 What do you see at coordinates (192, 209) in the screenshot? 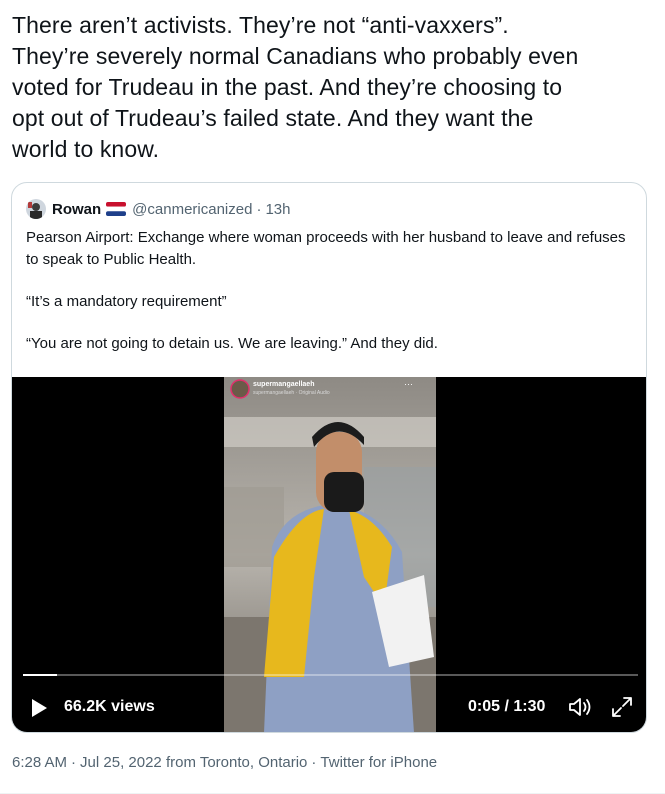
I see `author-handle: @canmericanized` at bounding box center [192, 209].